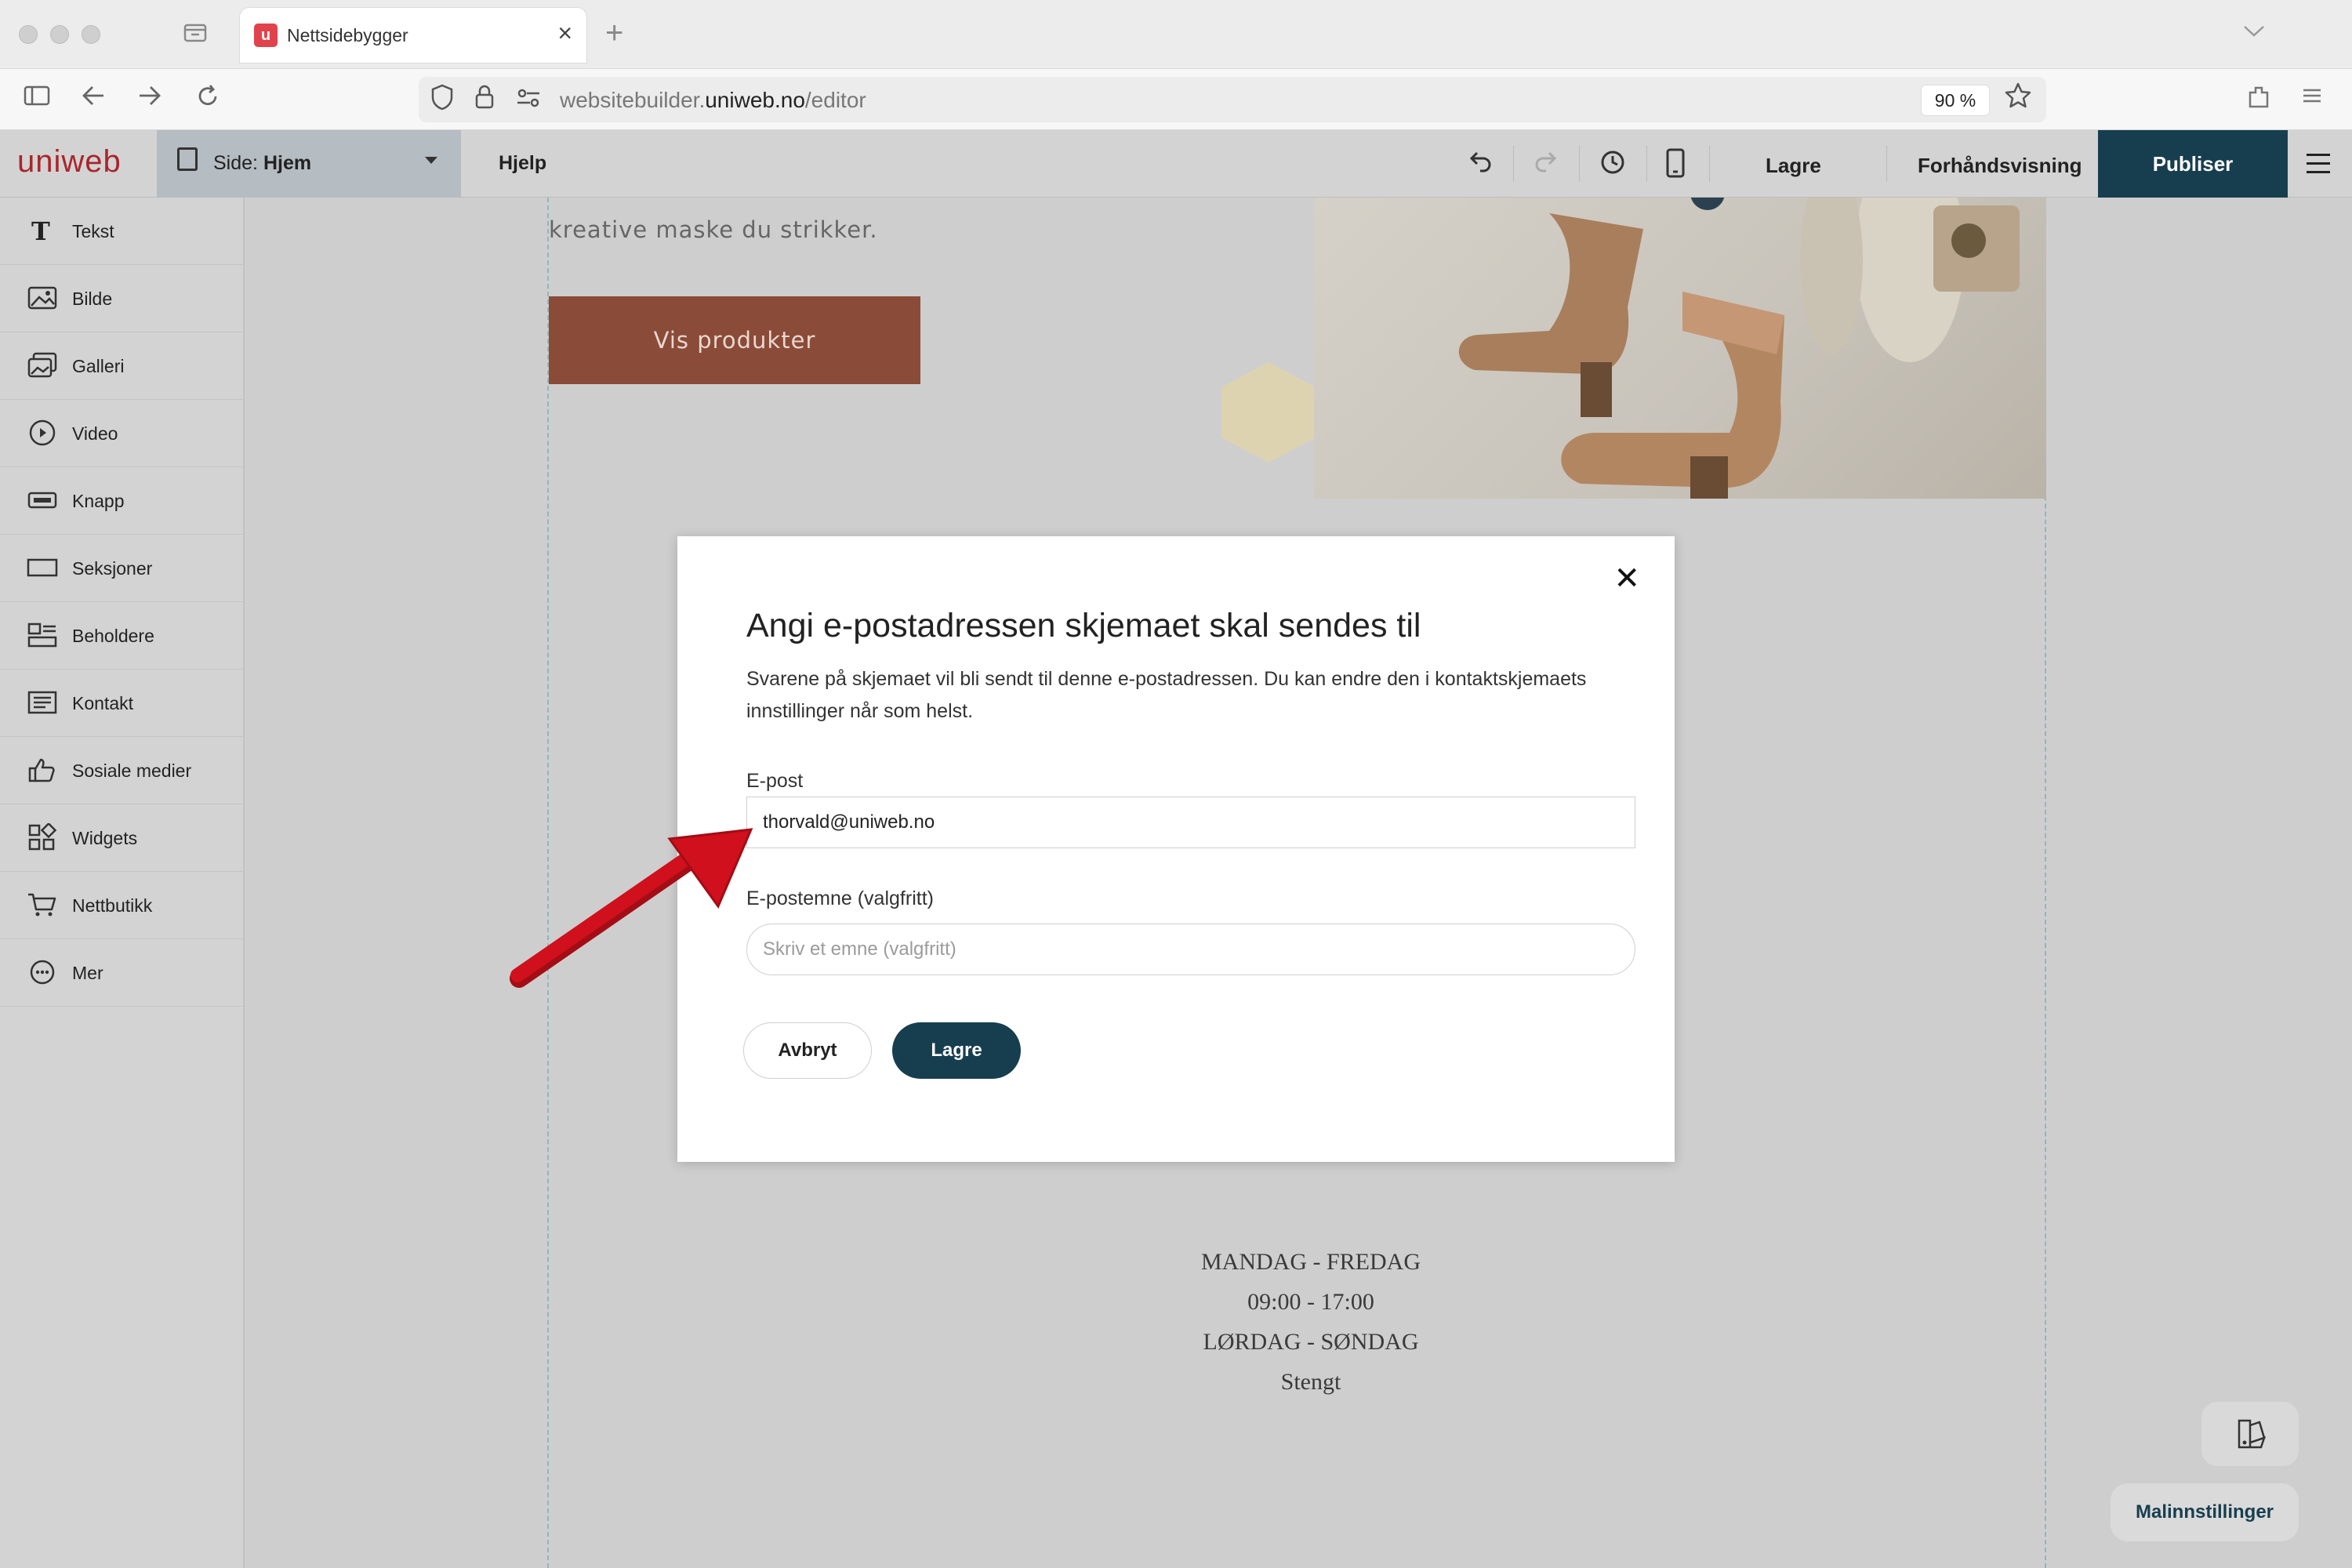 The image size is (2352, 1568). I want to click on sidebar-item-label: Kontakt, so click(102, 703).